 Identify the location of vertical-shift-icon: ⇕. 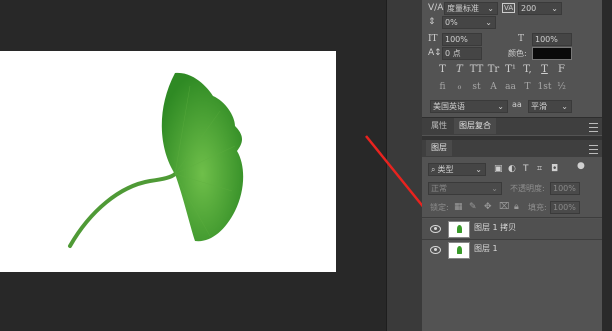
(432, 22).